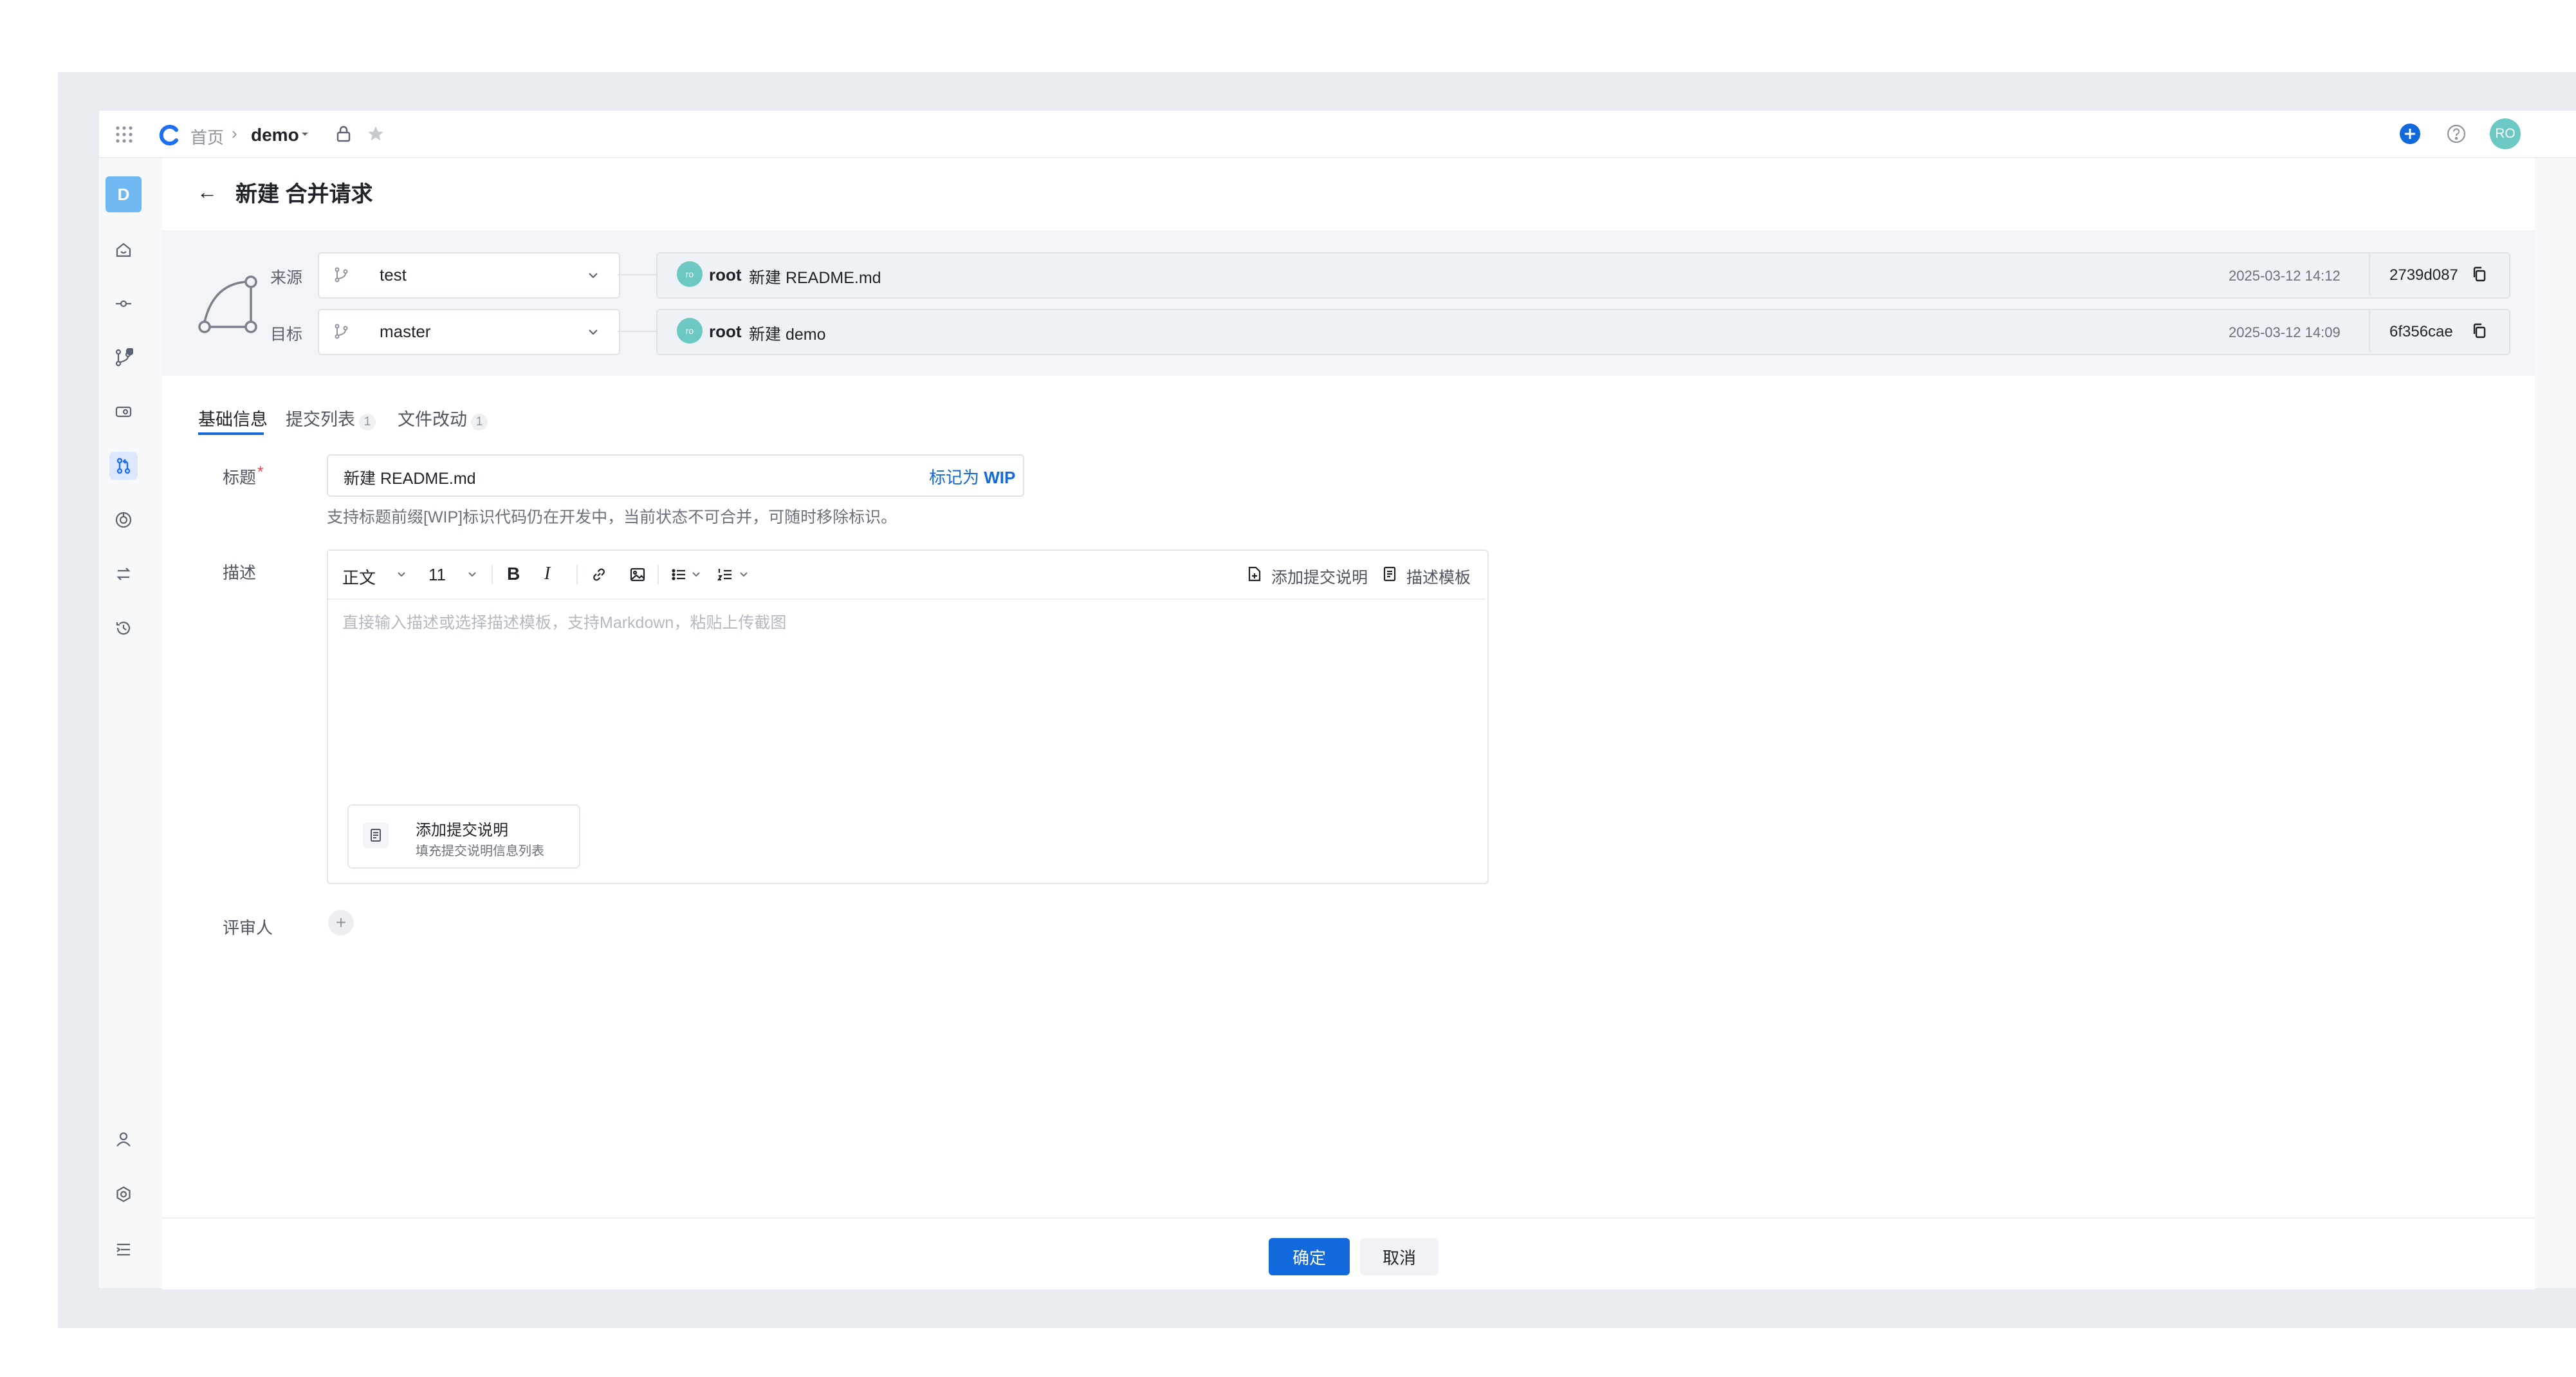 Image resolution: width=2576 pixels, height=1377 pixels. Describe the element at coordinates (513, 574) in the screenshot. I see `bold-button: B` at that location.